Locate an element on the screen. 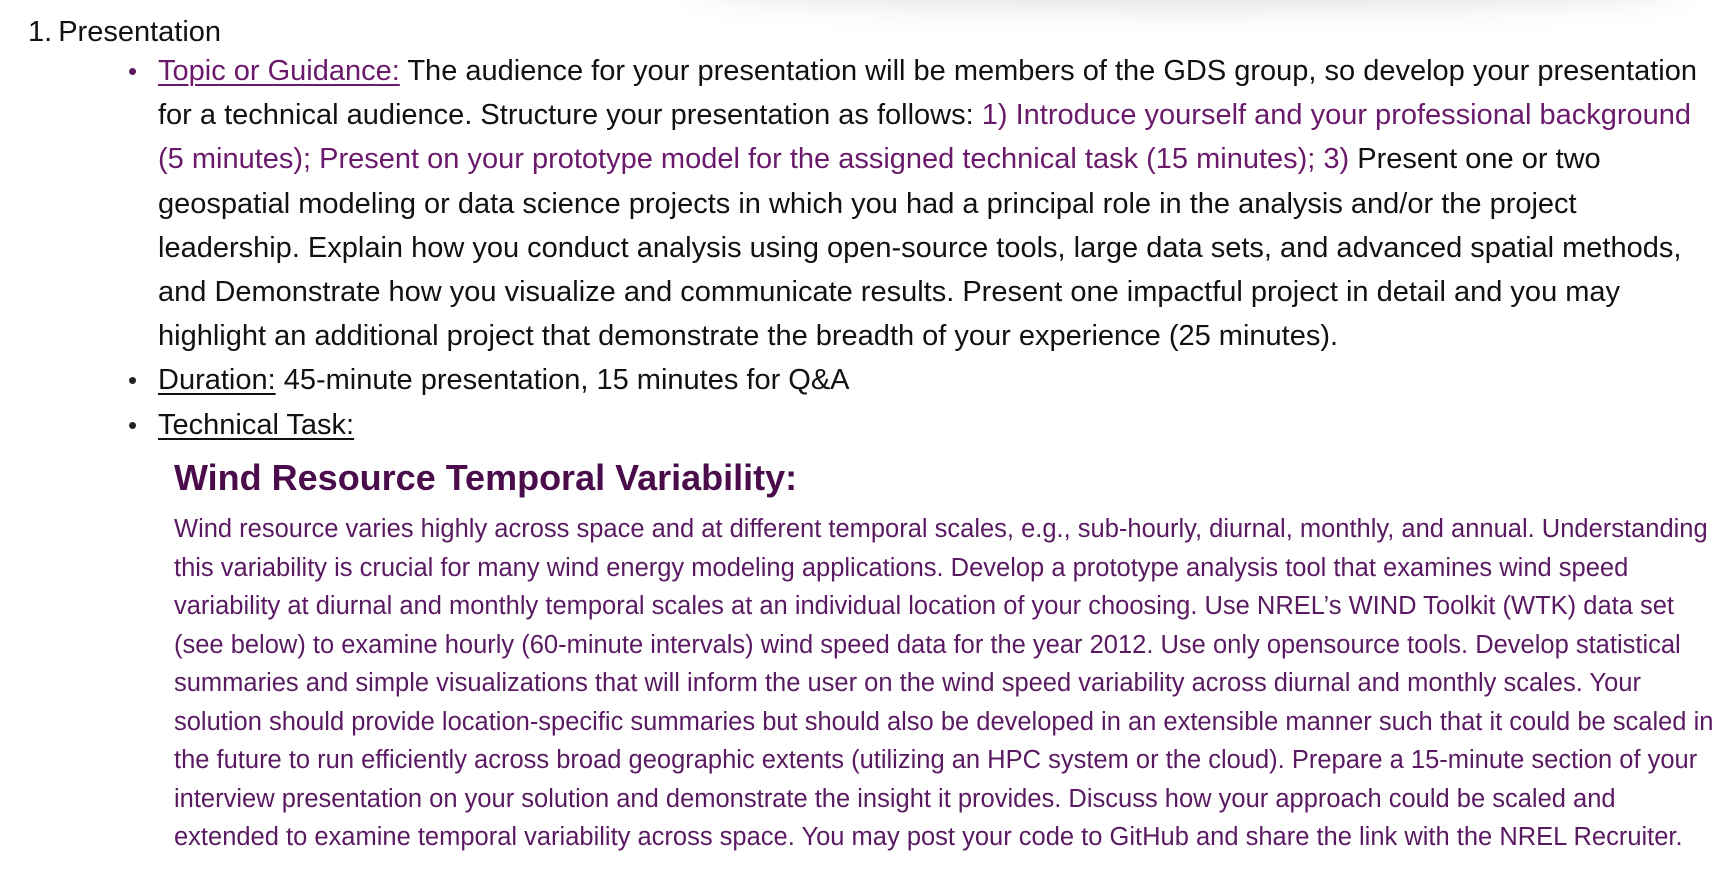  list-item-technical-task: • Technical Task: is located at coordinates (923, 425).